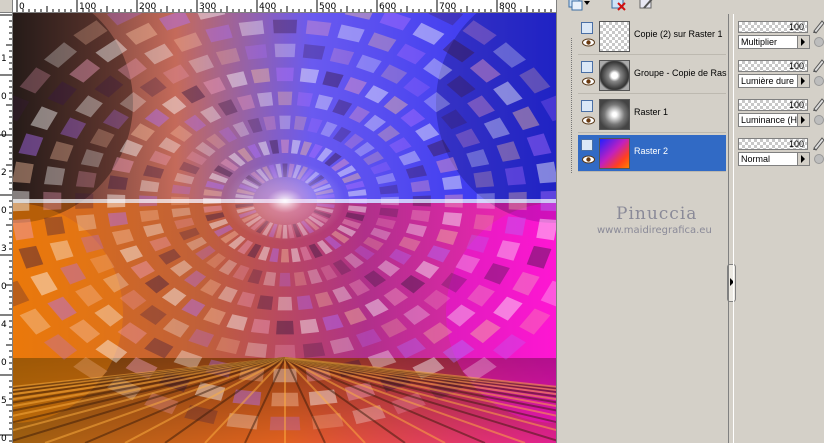  What do you see at coordinates (678, 34) in the screenshot?
I see `layer-name: Copie (2) sur Raster 1` at bounding box center [678, 34].